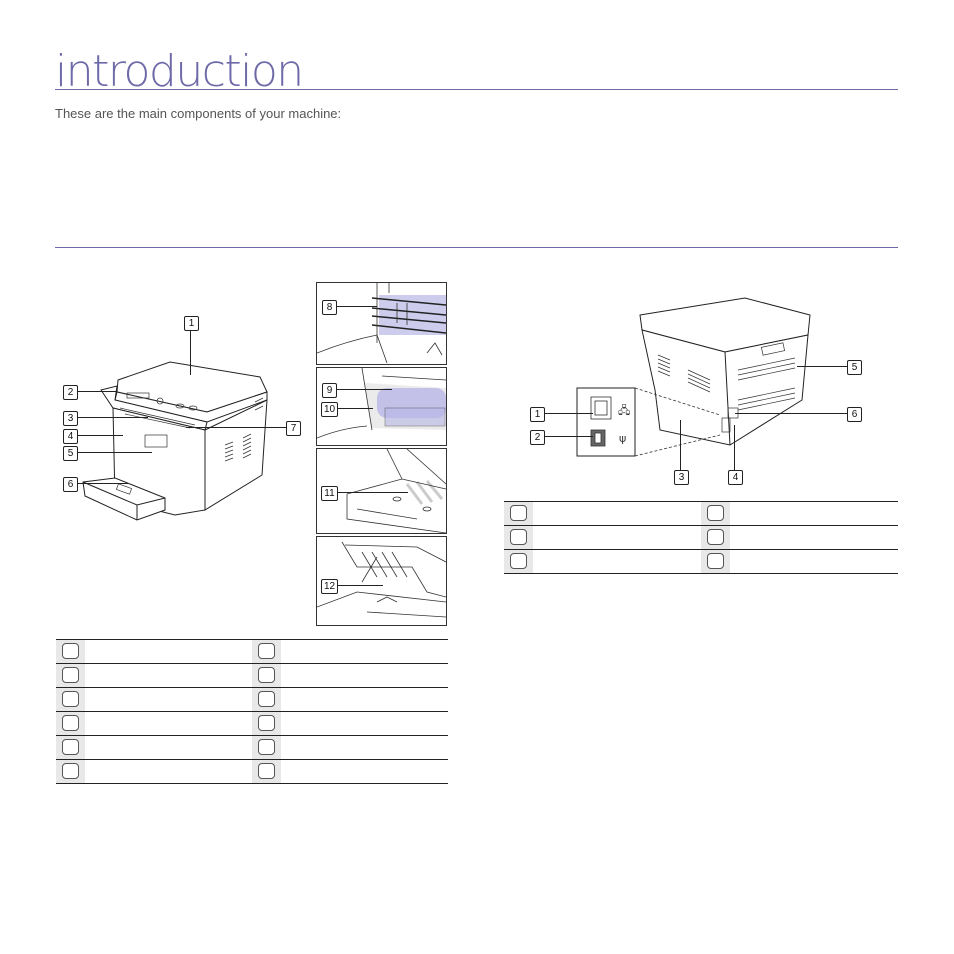  What do you see at coordinates (735, 477) in the screenshot?
I see `rear-callout-4: 4` at bounding box center [735, 477].